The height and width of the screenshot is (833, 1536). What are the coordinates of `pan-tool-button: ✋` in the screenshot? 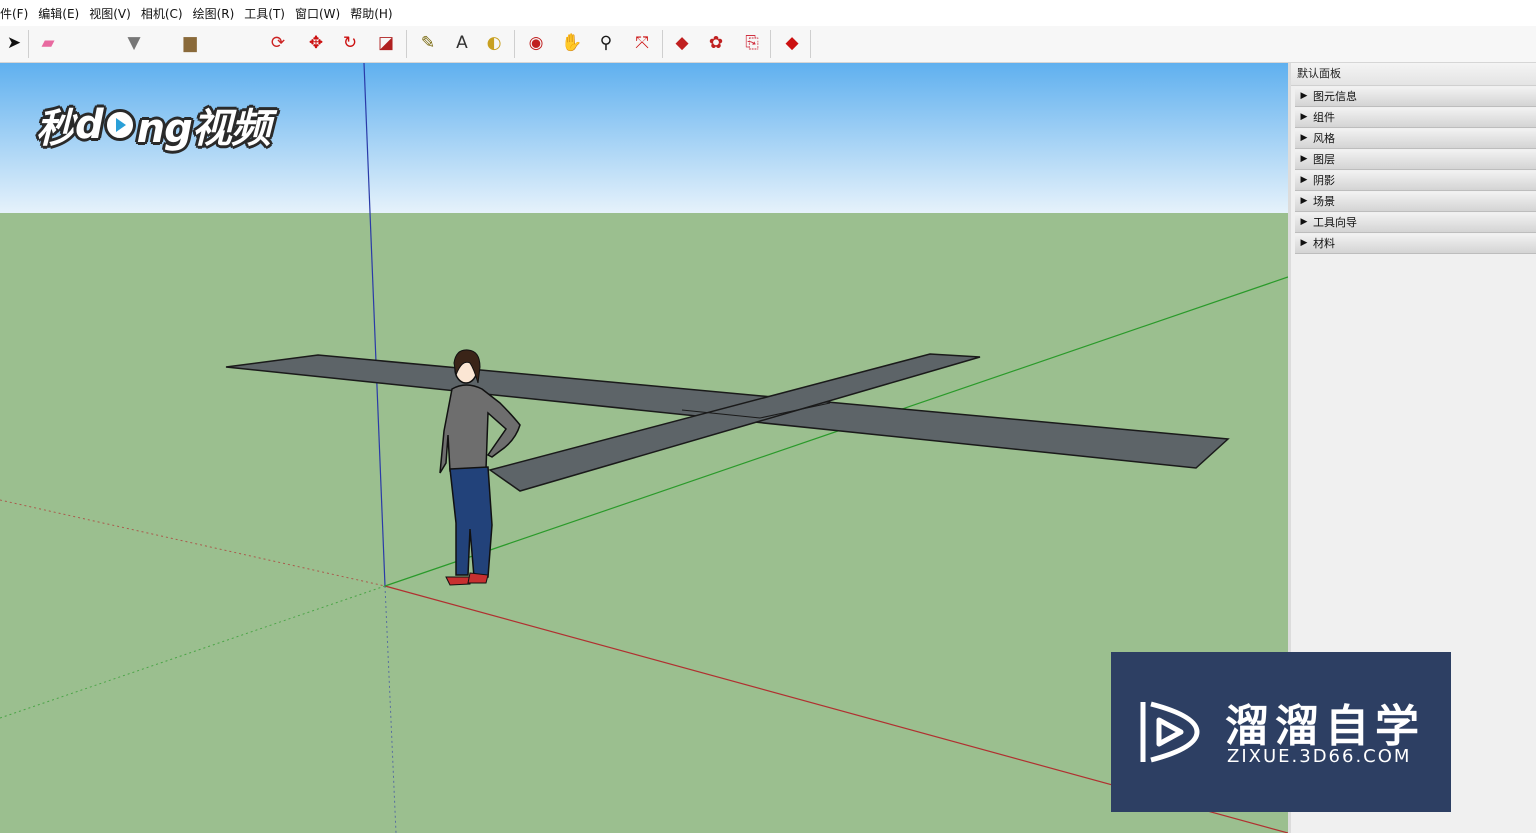 It's located at (572, 43).